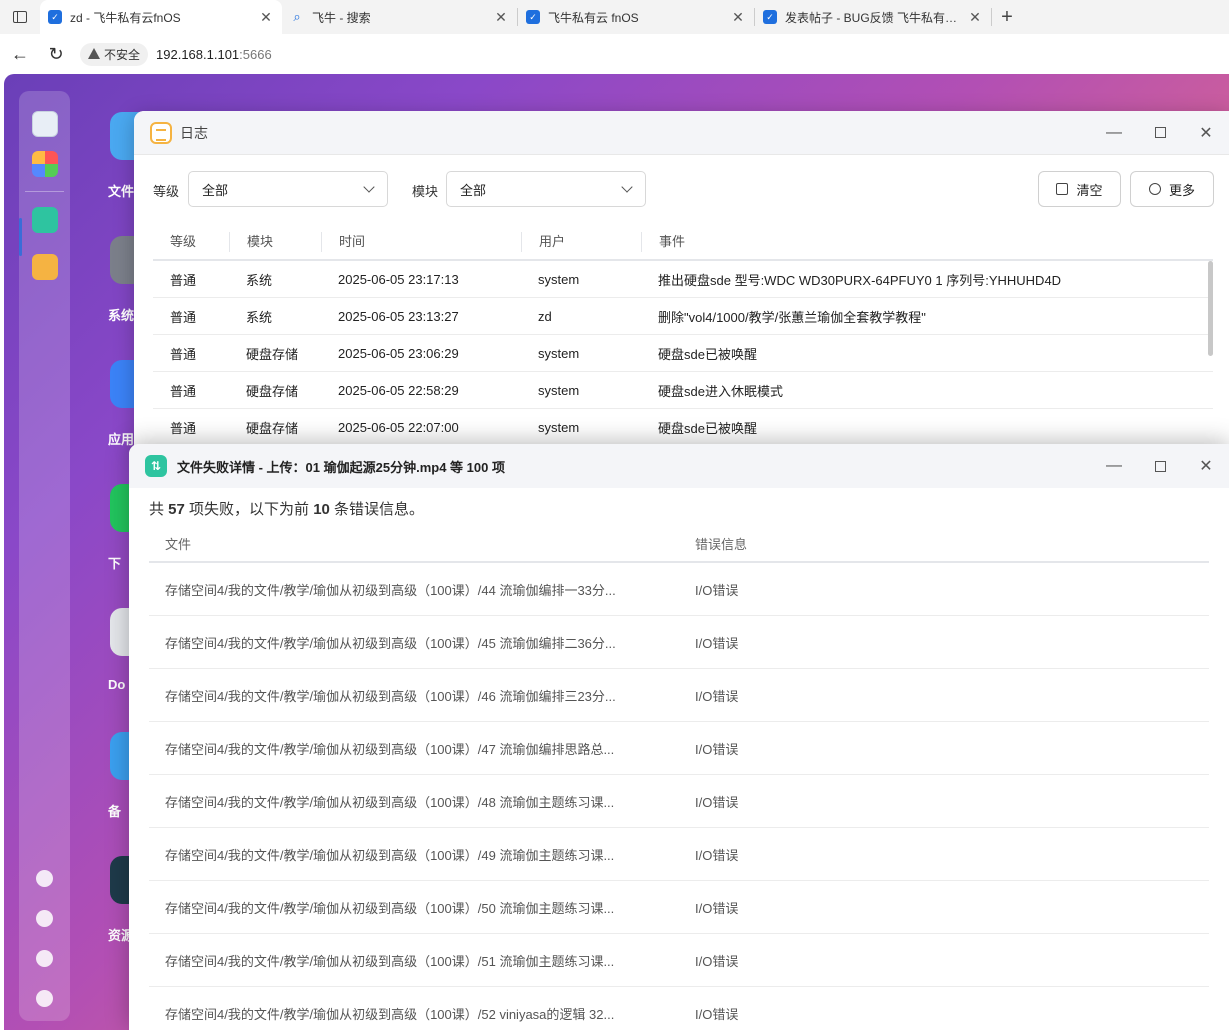 The width and height of the screenshot is (1229, 1030). Describe the element at coordinates (20, 54) in the screenshot. I see `back-button: ←` at that location.